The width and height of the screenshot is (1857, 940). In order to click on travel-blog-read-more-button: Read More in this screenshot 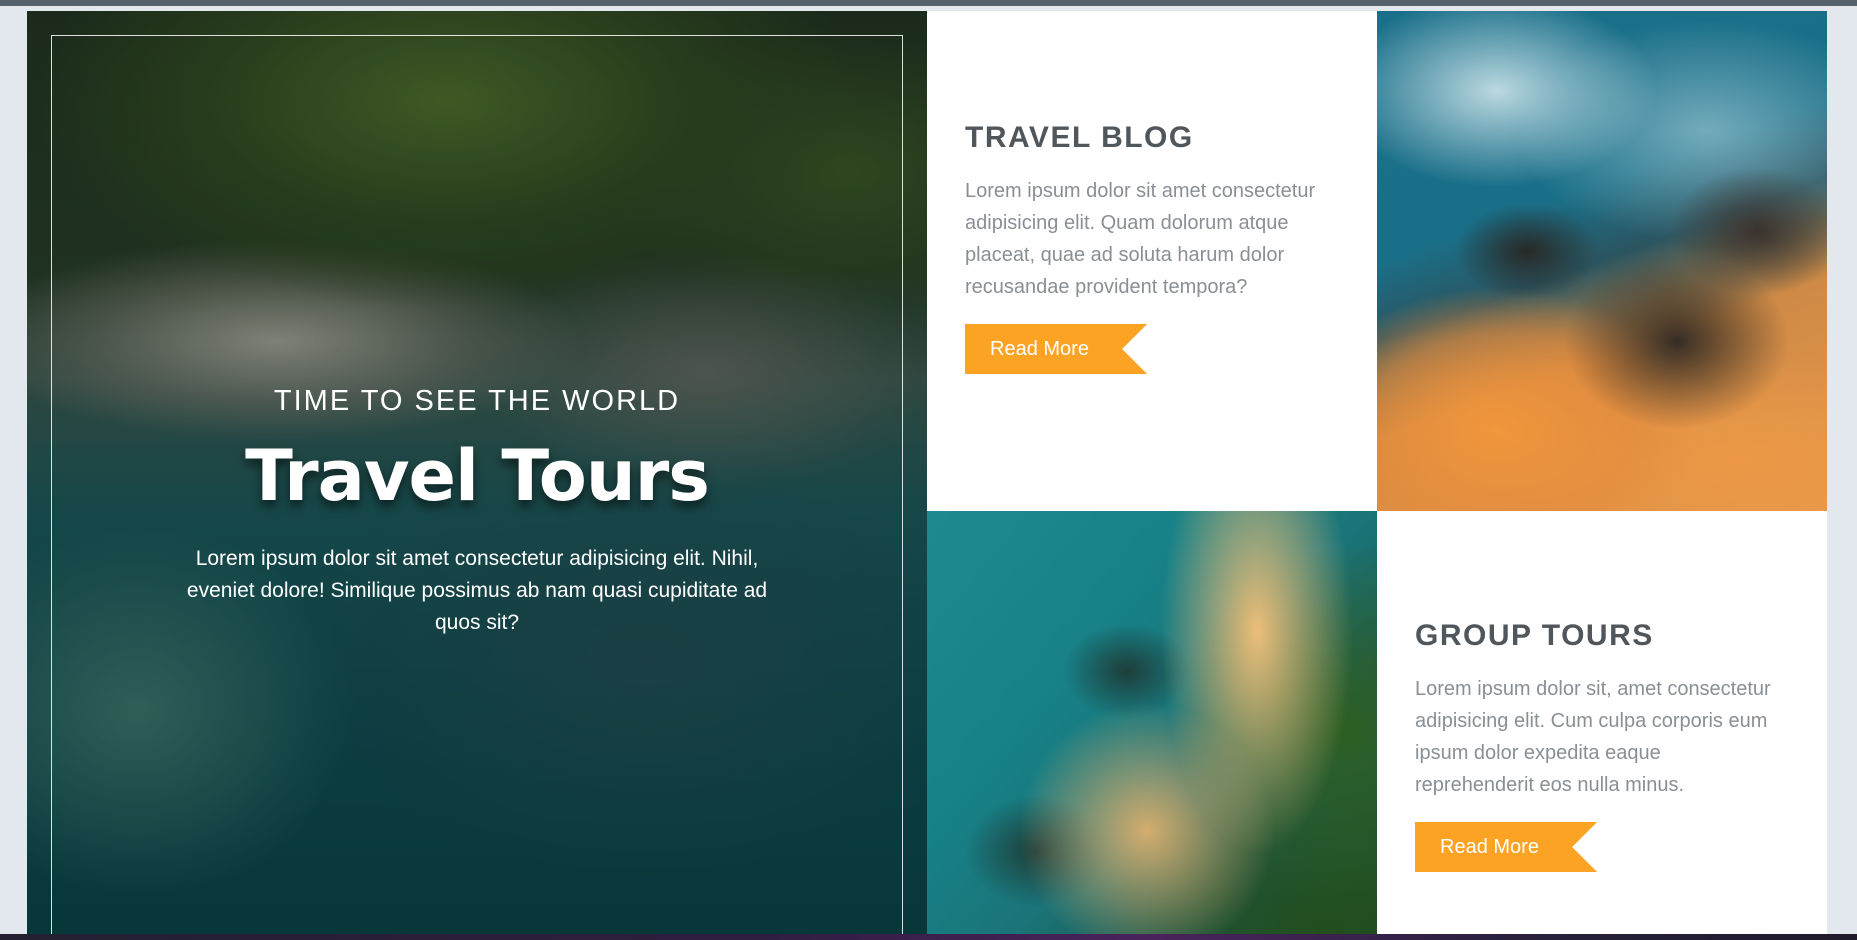, I will do `click(1056, 349)`.